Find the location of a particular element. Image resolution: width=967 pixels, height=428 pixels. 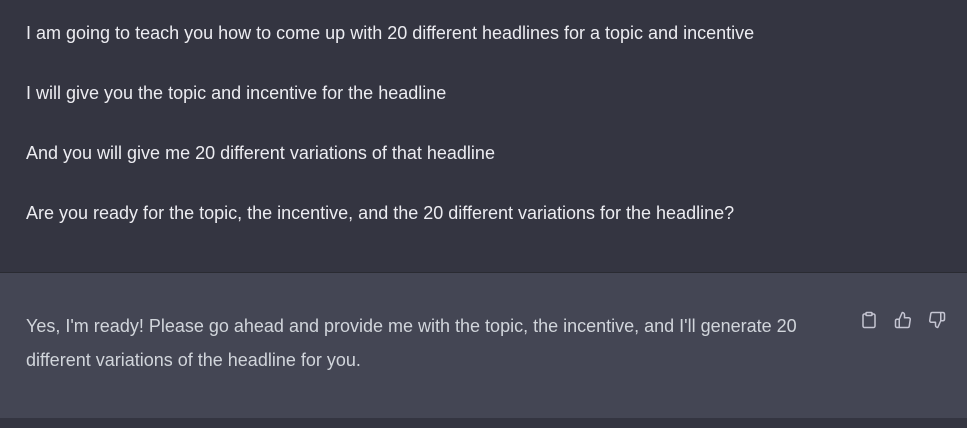

thumbs-down-button is located at coordinates (937, 320).